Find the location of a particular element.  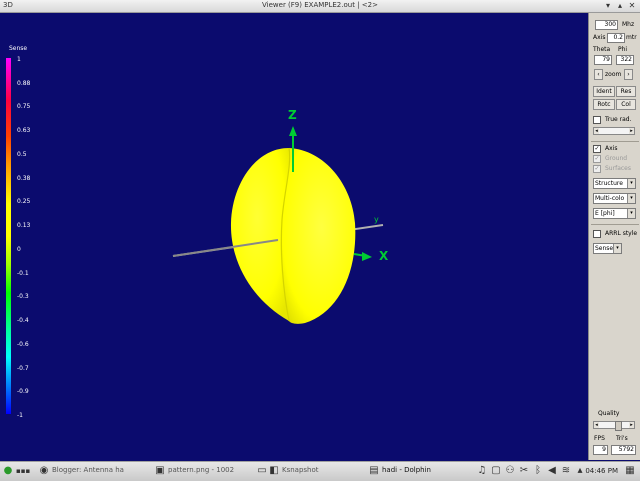

axis-length-label: Axis is located at coordinates (599, 37).